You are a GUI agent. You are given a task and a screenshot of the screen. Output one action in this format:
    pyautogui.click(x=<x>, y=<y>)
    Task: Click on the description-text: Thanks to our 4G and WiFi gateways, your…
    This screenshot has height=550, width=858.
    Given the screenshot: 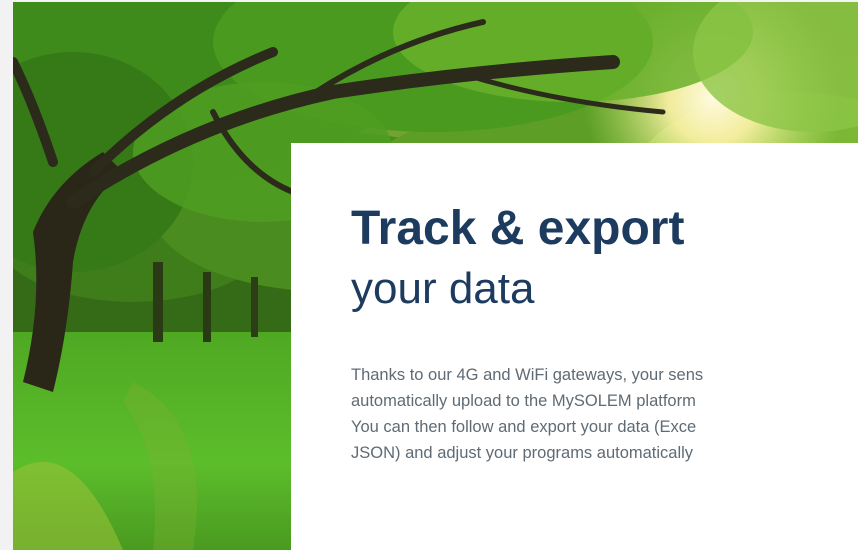 What is the action you would take?
    pyautogui.click(x=604, y=414)
    